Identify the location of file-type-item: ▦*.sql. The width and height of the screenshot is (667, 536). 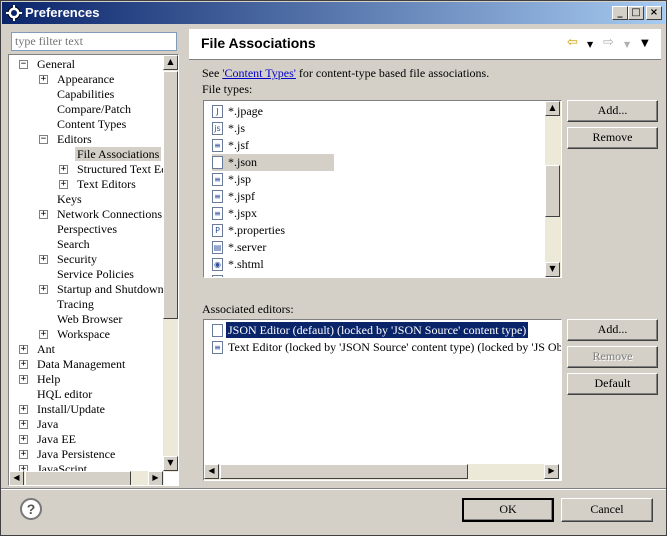
(273, 275).